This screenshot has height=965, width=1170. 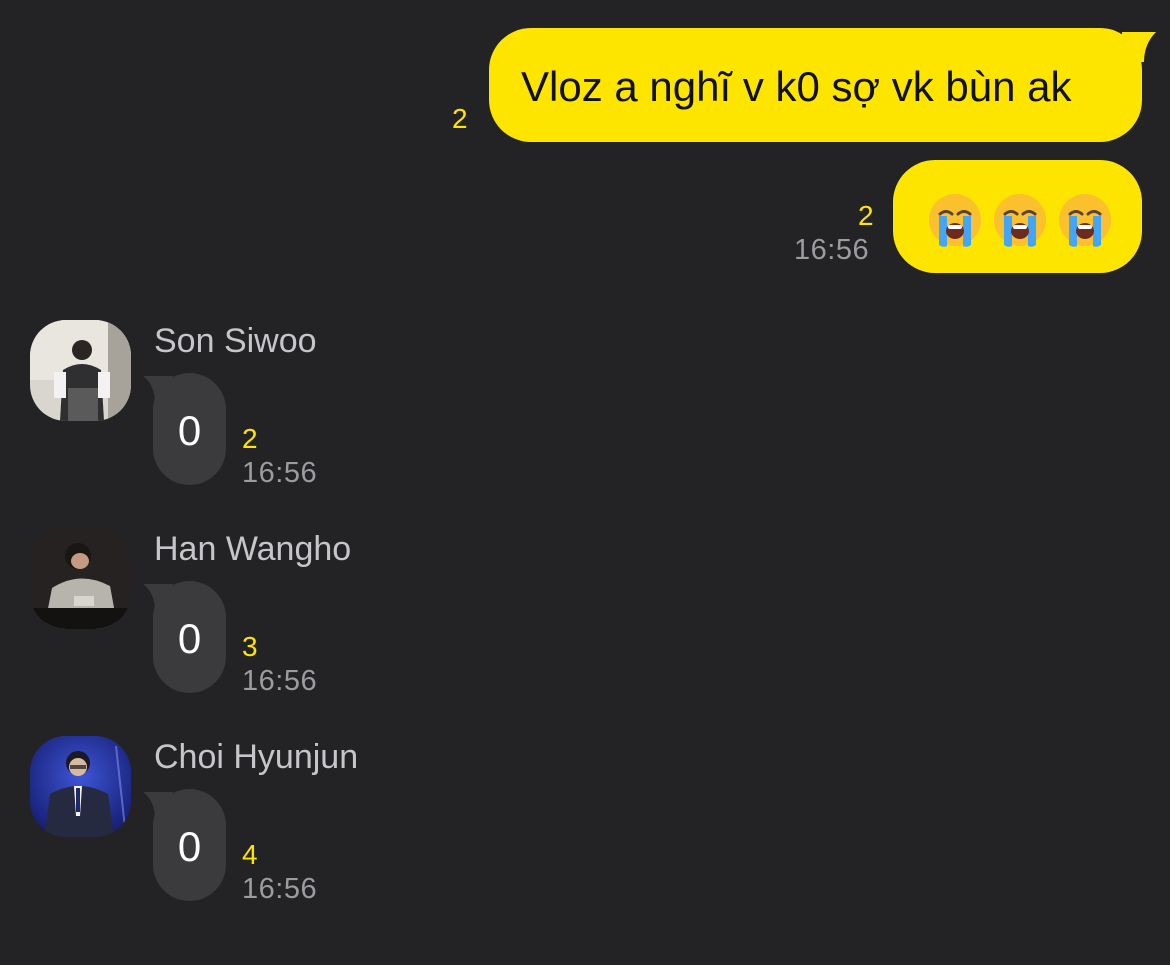 What do you see at coordinates (256, 757) in the screenshot?
I see `sender-name: Choi Hyunjun` at bounding box center [256, 757].